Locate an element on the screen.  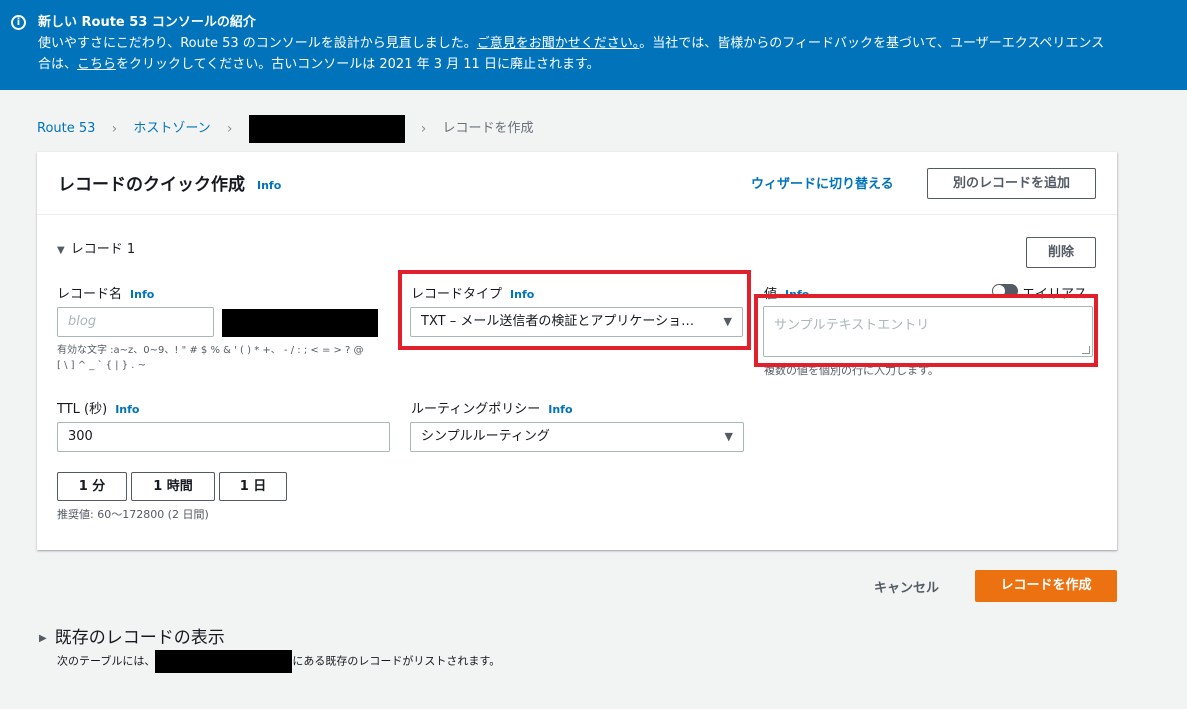
banner-title: 新しい Route 53 コンソールの紹介 is located at coordinates (147, 22).